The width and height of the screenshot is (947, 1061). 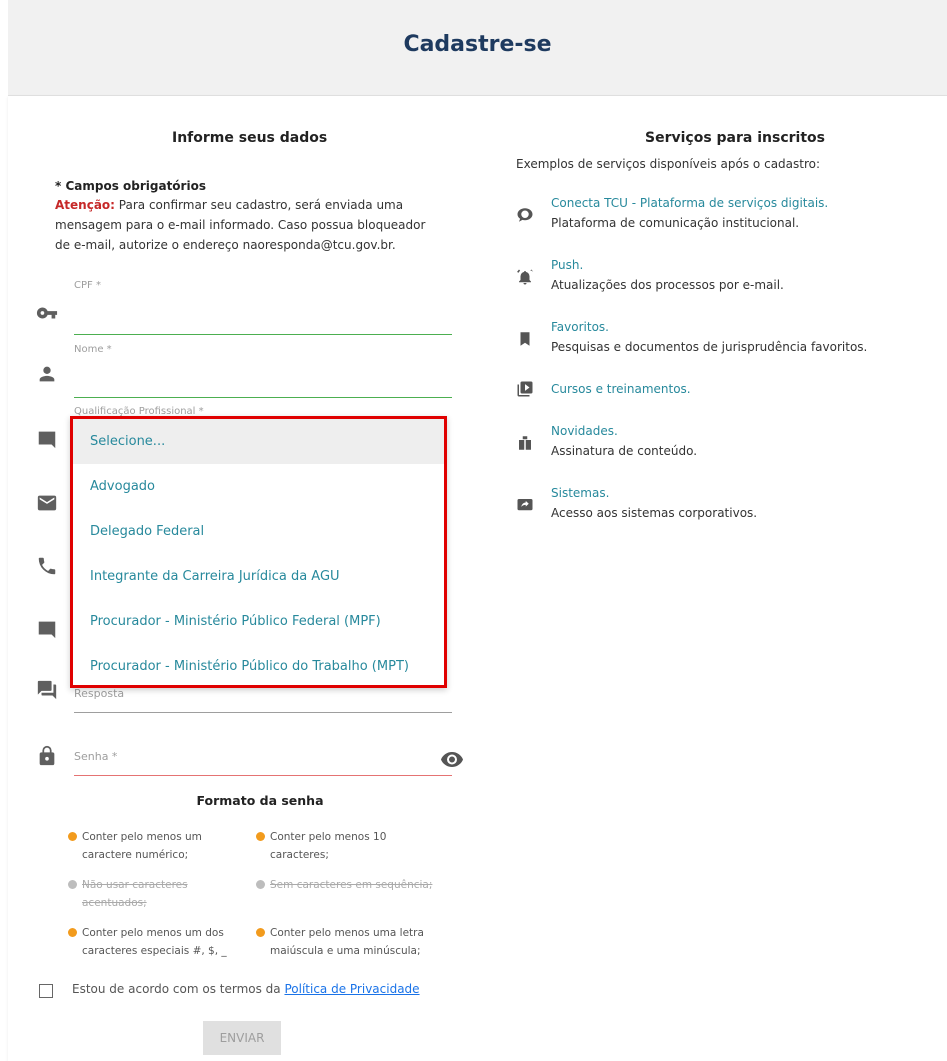 What do you see at coordinates (93, 349) in the screenshot?
I see `nome-label: Nome *` at bounding box center [93, 349].